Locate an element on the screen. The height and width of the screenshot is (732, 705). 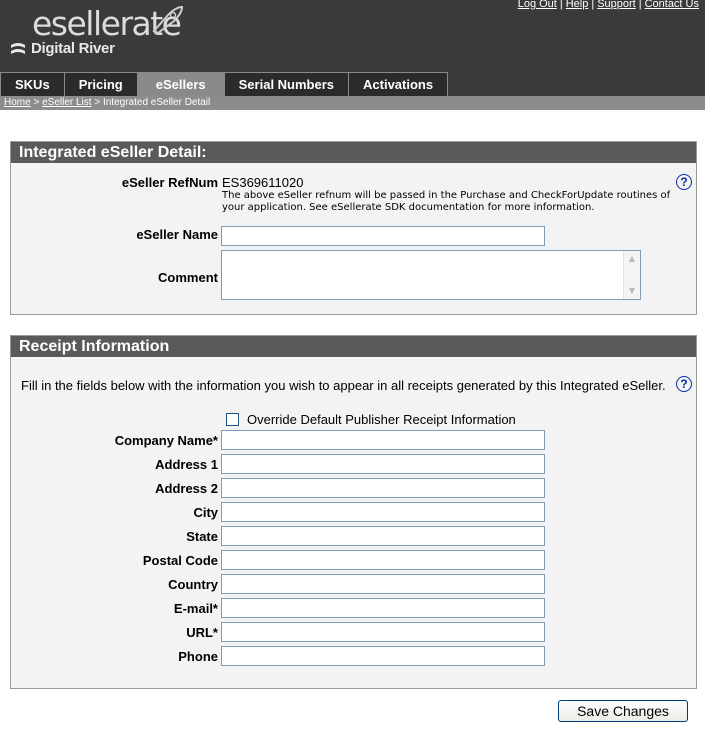
eseller-name-label: eSeller Name is located at coordinates (177, 234).